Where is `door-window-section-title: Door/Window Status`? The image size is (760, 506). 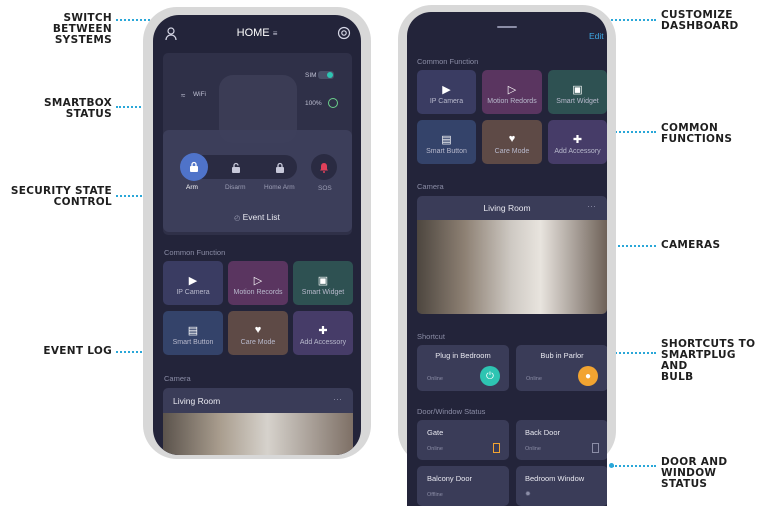 door-window-section-title: Door/Window Status is located at coordinates (451, 411).